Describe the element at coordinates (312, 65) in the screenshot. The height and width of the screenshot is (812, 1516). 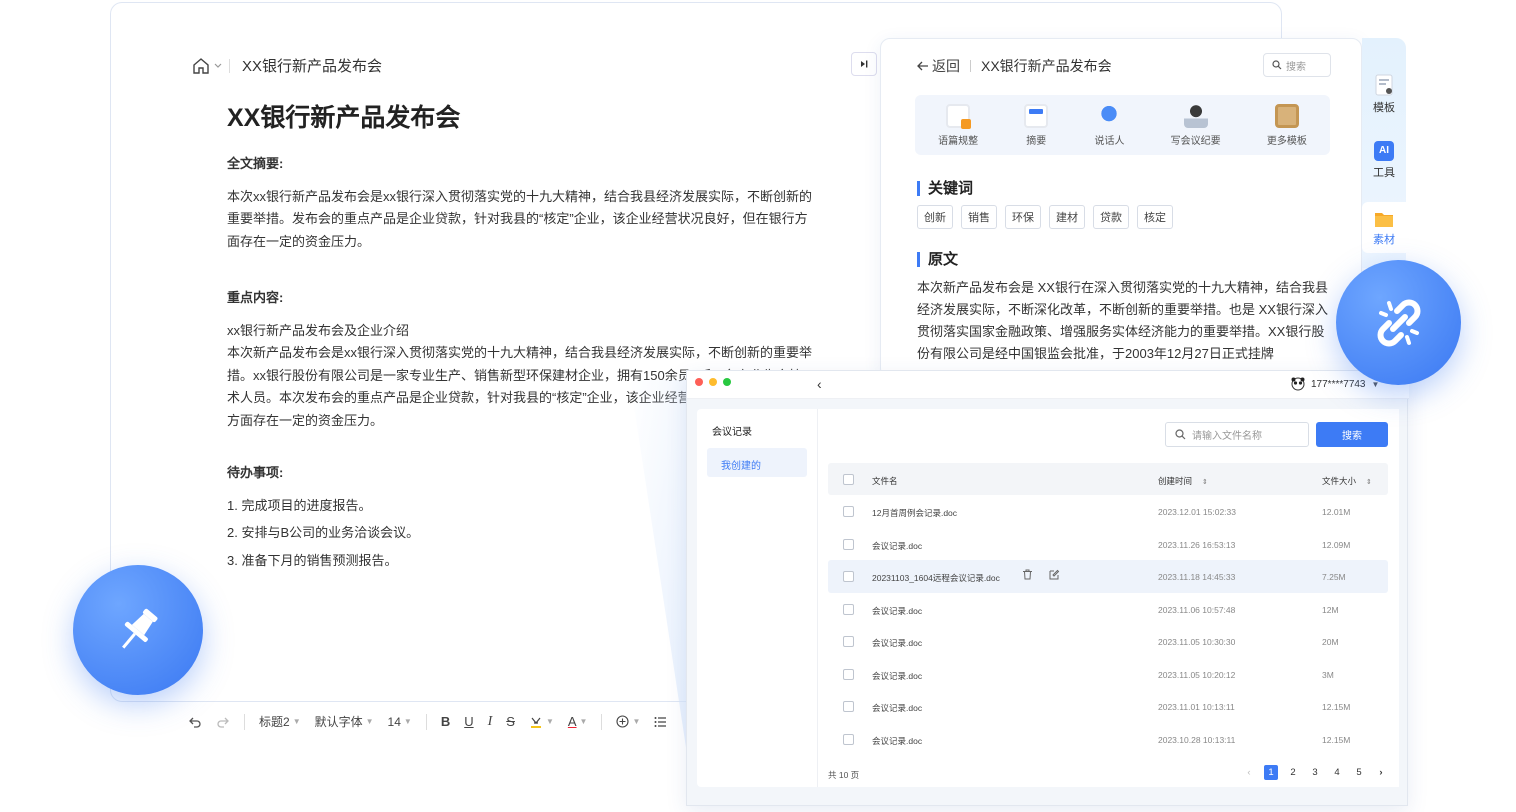
I see `breadcrumb-title: XX银行新产品发布会` at that location.